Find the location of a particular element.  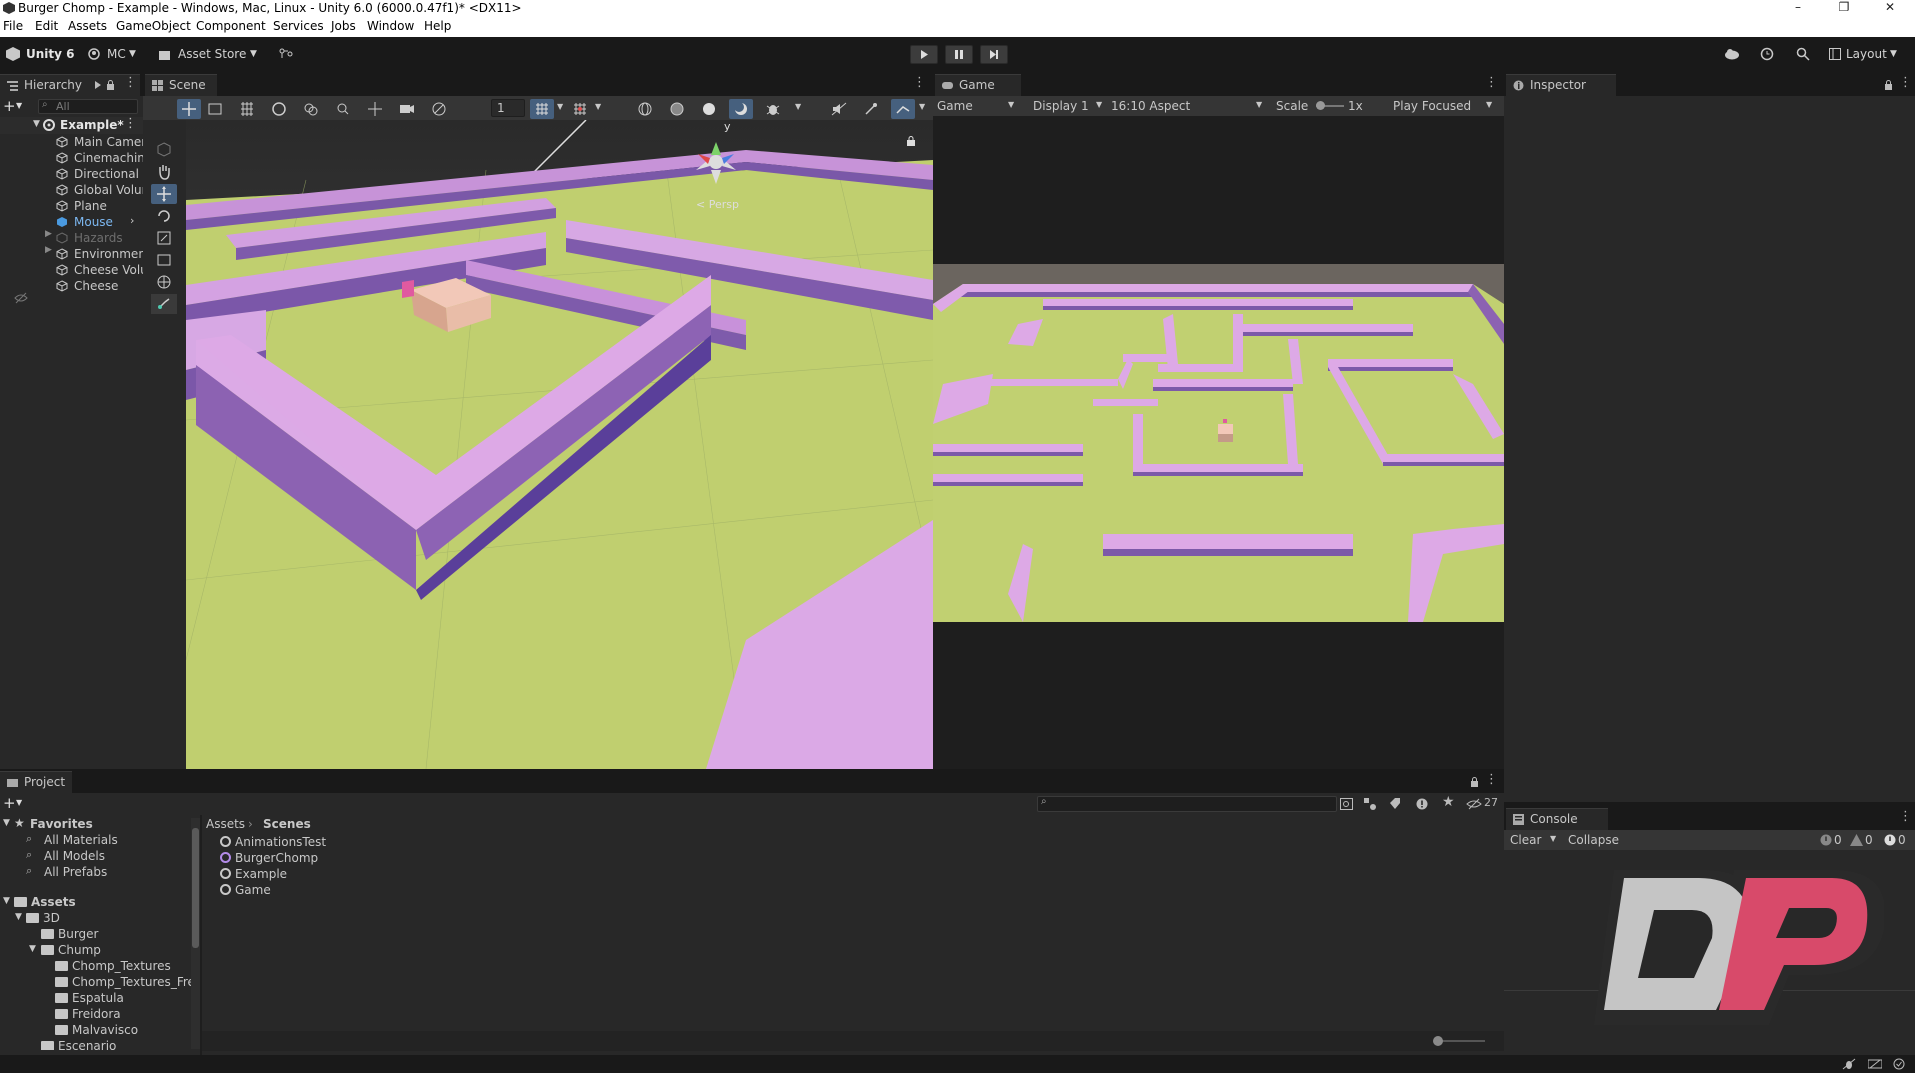

hierarchy-item-environment: Environment is located at coordinates (99, 254).